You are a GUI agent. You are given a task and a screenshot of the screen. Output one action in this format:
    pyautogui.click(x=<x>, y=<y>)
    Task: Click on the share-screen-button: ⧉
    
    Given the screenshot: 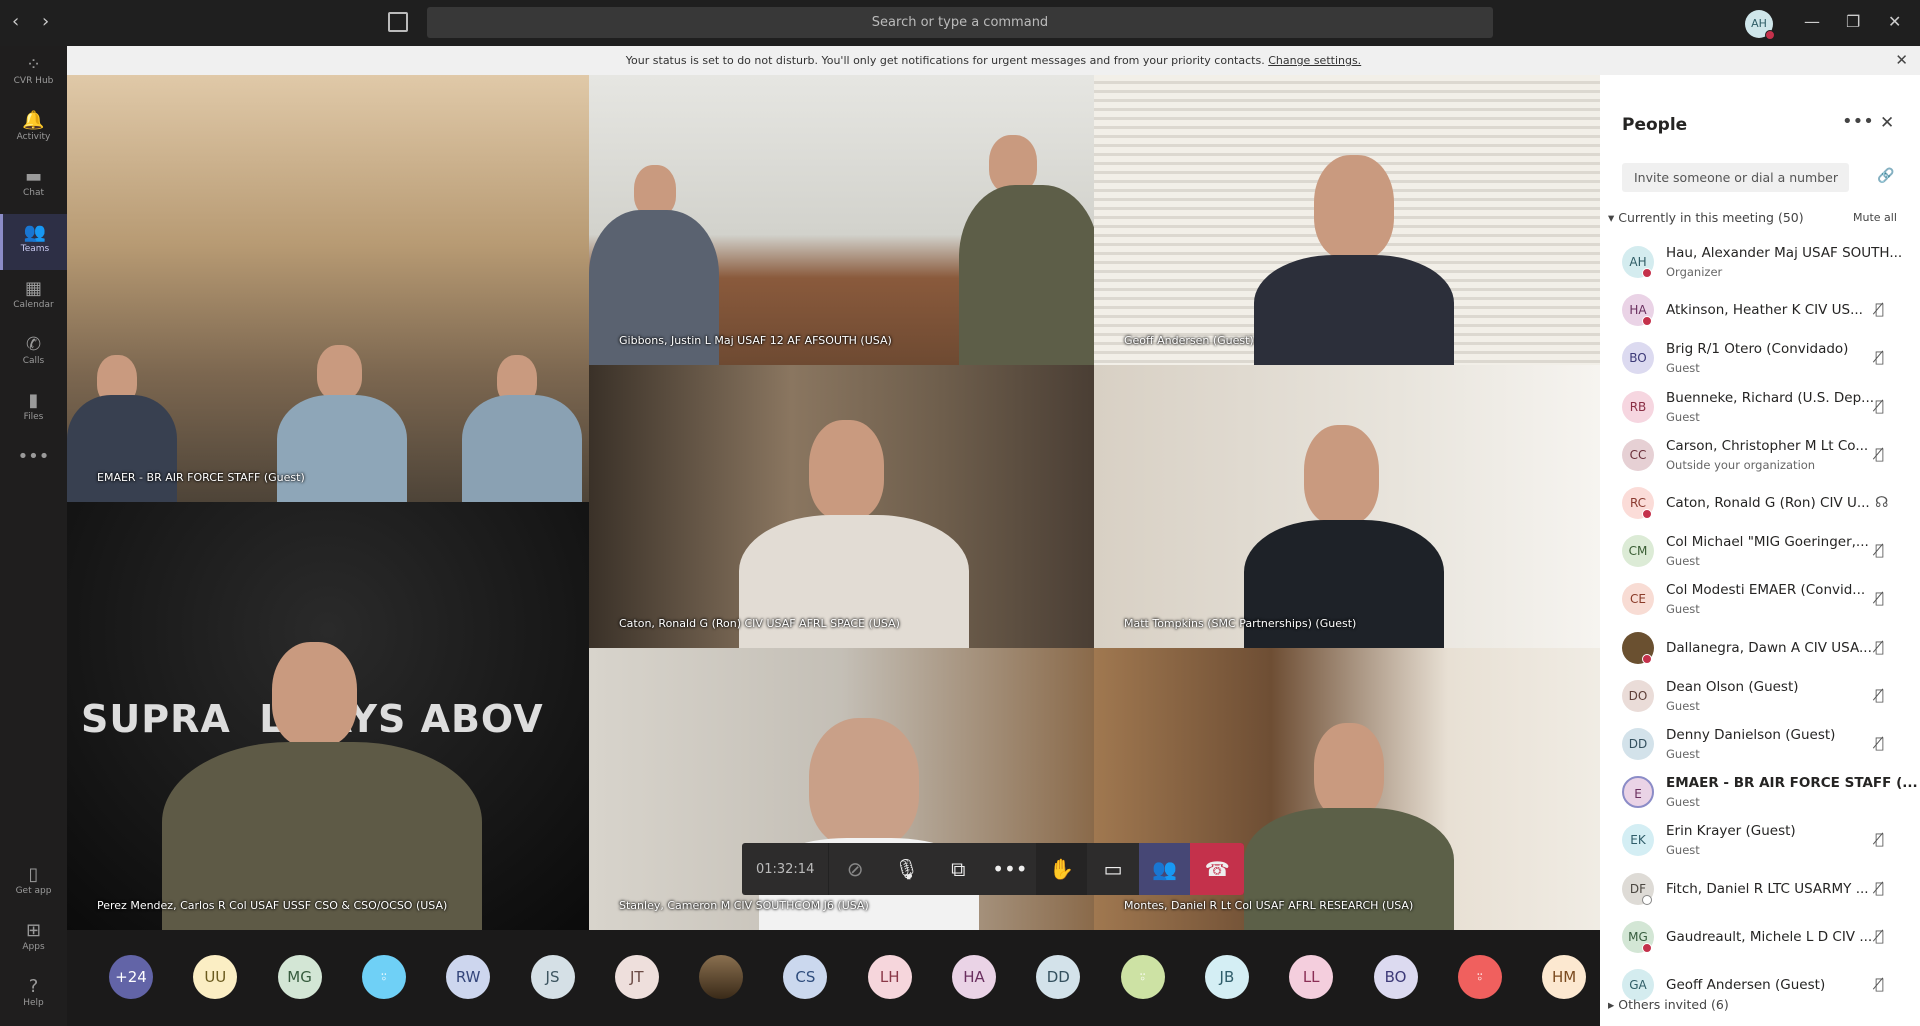 What is the action you would take?
    pyautogui.click(x=959, y=869)
    